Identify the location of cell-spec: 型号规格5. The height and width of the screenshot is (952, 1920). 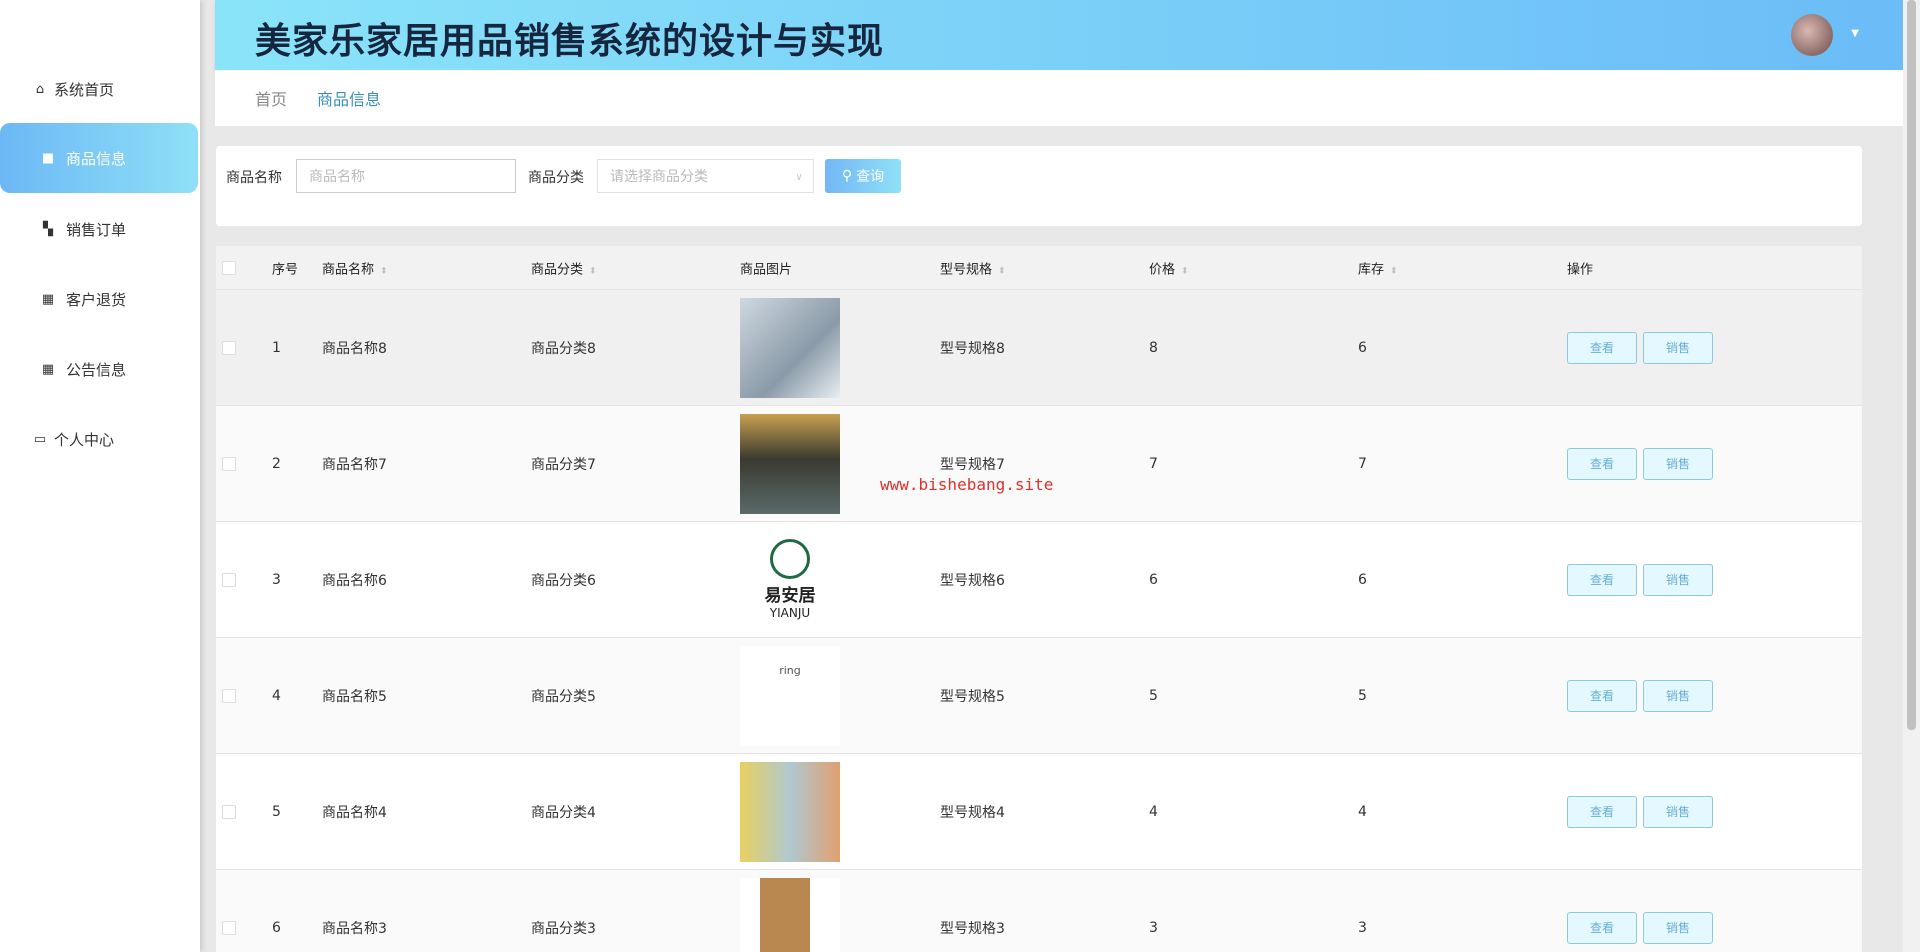
(972, 696).